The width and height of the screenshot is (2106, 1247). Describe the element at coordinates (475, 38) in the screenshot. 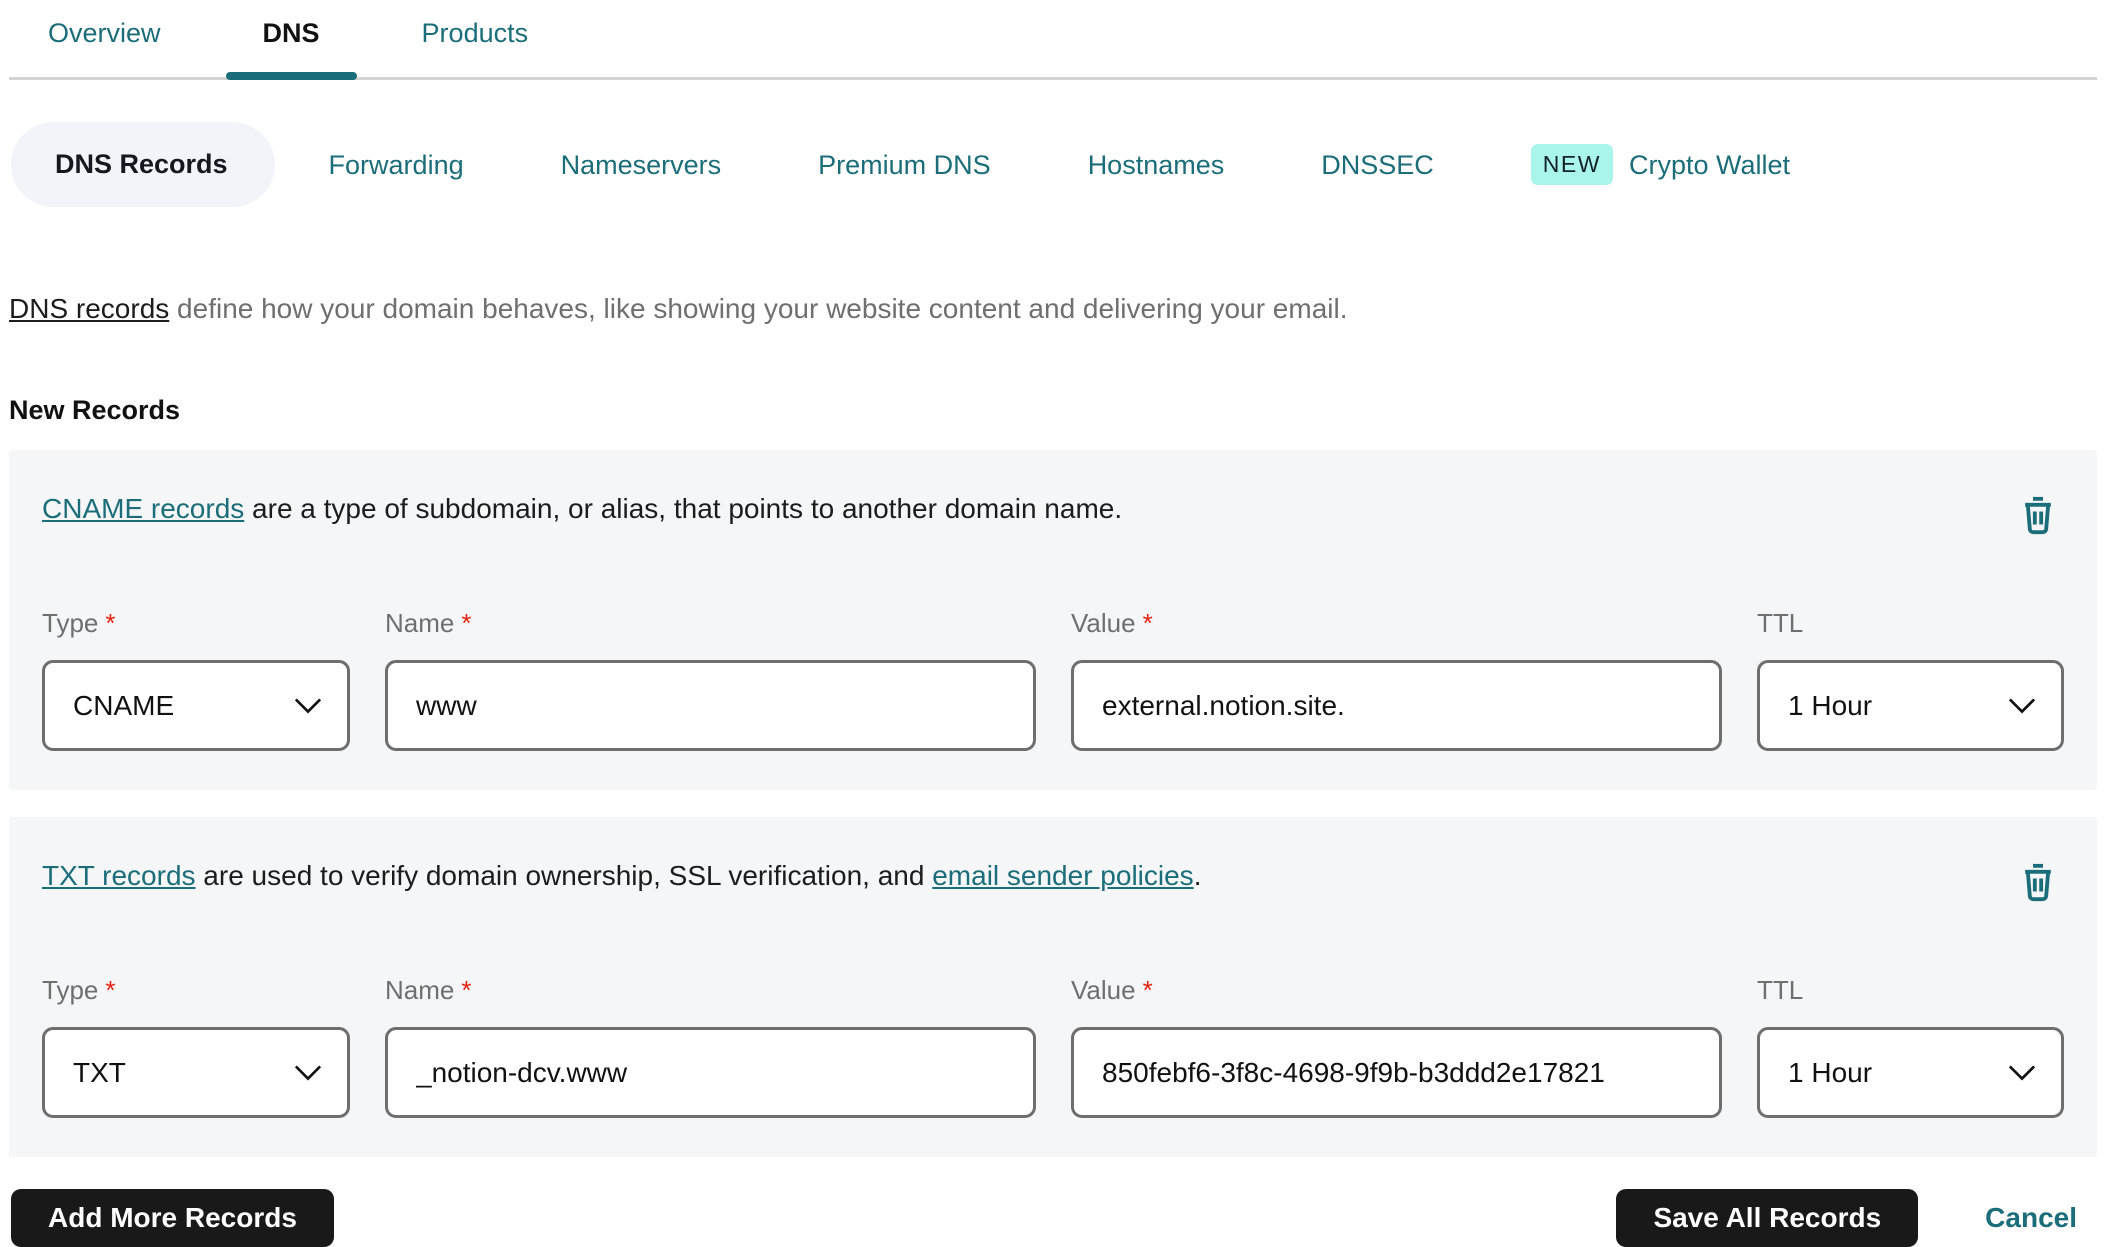

I see `tab-products: Products` at that location.